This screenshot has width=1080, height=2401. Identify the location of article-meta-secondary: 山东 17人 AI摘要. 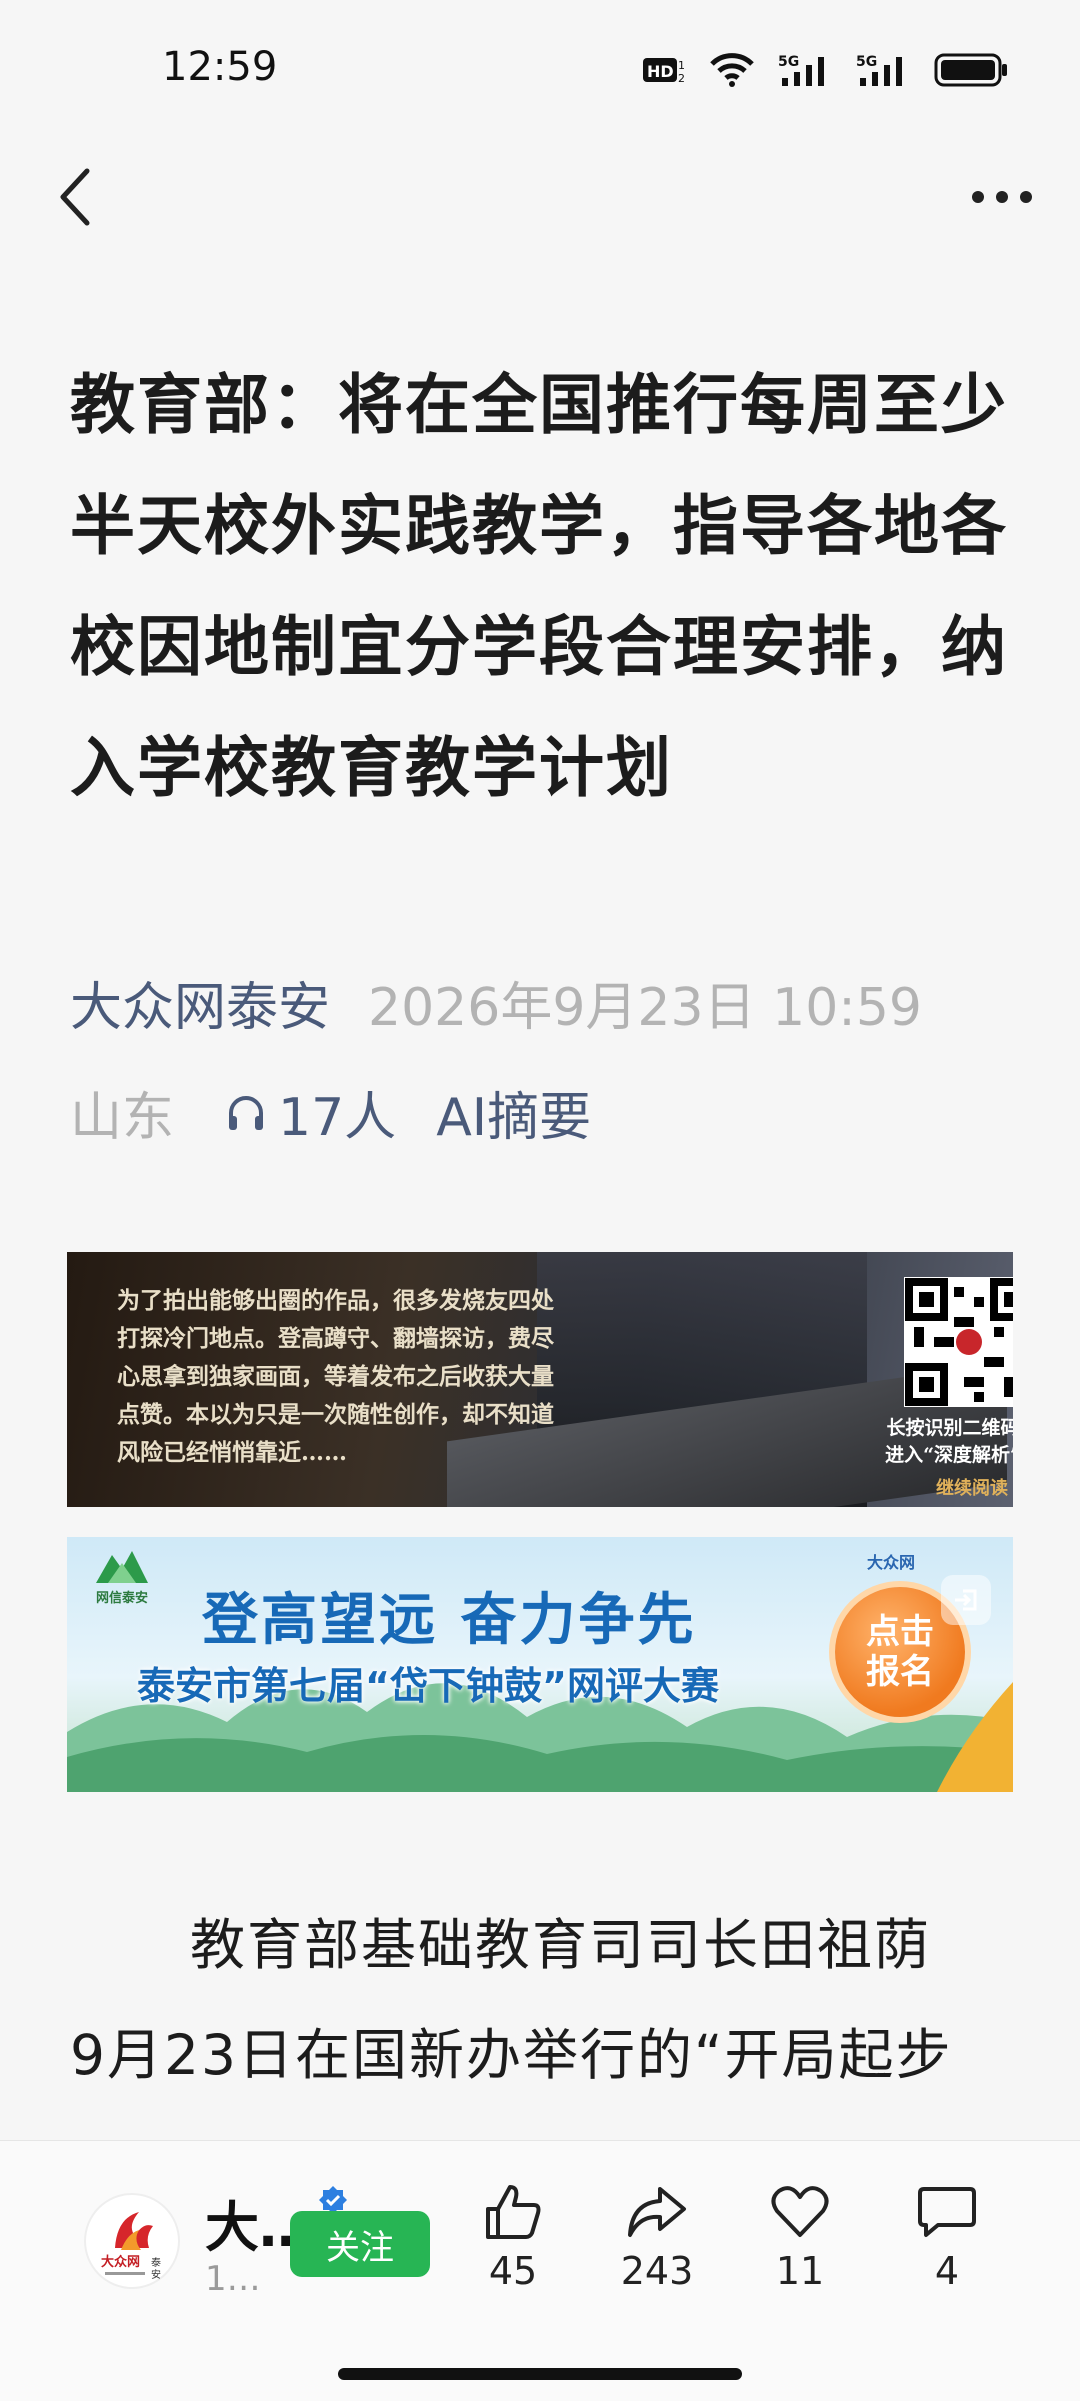
(330, 1112).